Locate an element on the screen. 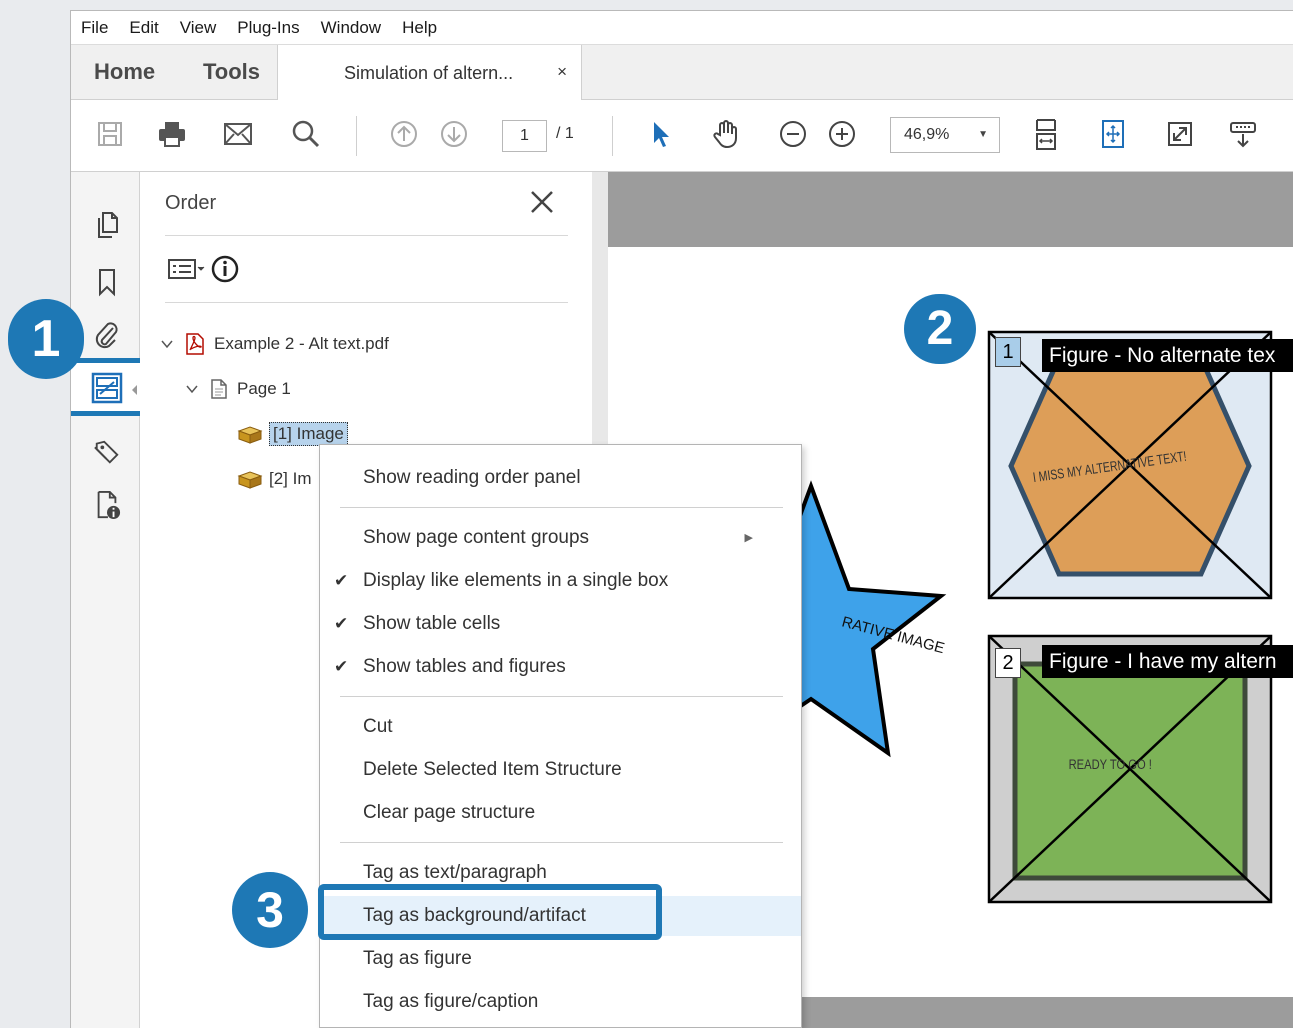 The image size is (1293, 1028). page-total: / 1 is located at coordinates (565, 133).